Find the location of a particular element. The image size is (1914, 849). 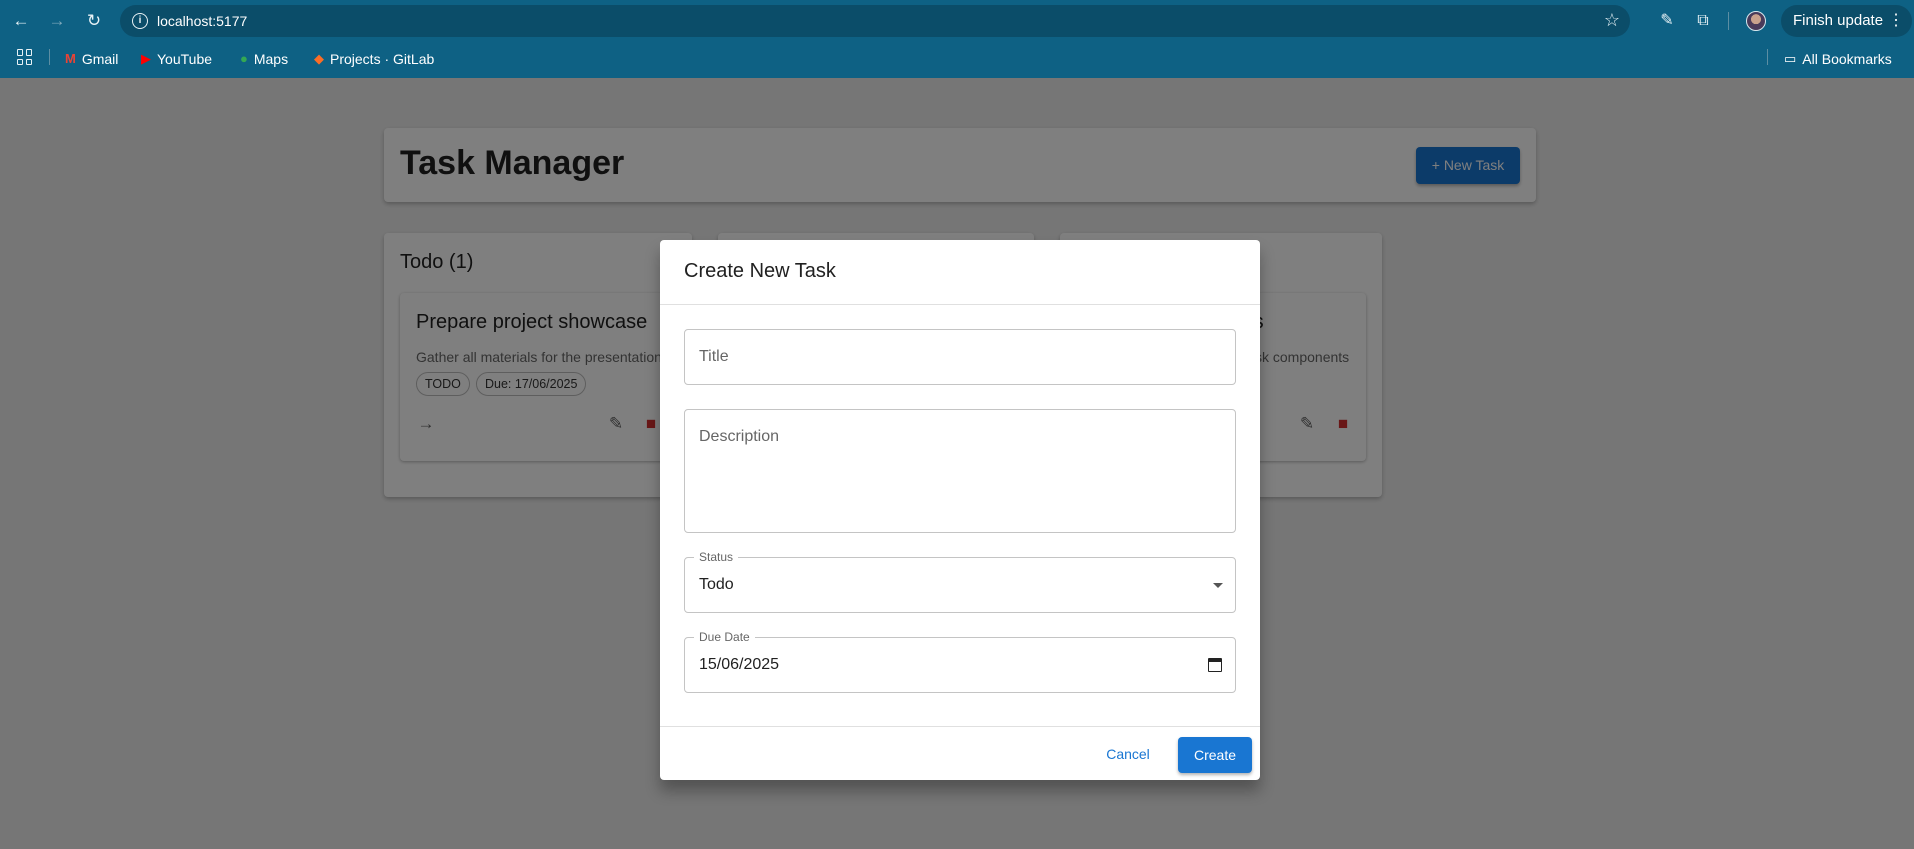

bookmark-label: Maps is located at coordinates (271, 59).